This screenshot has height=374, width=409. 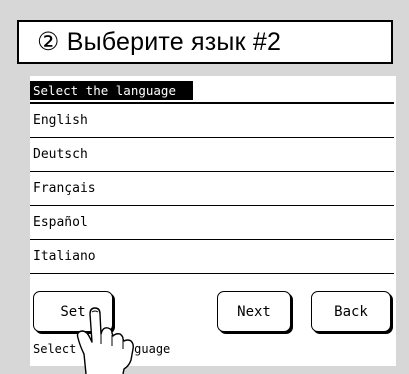 I want to click on step-title-box: ② Выберите язык #2, so click(x=205, y=42).